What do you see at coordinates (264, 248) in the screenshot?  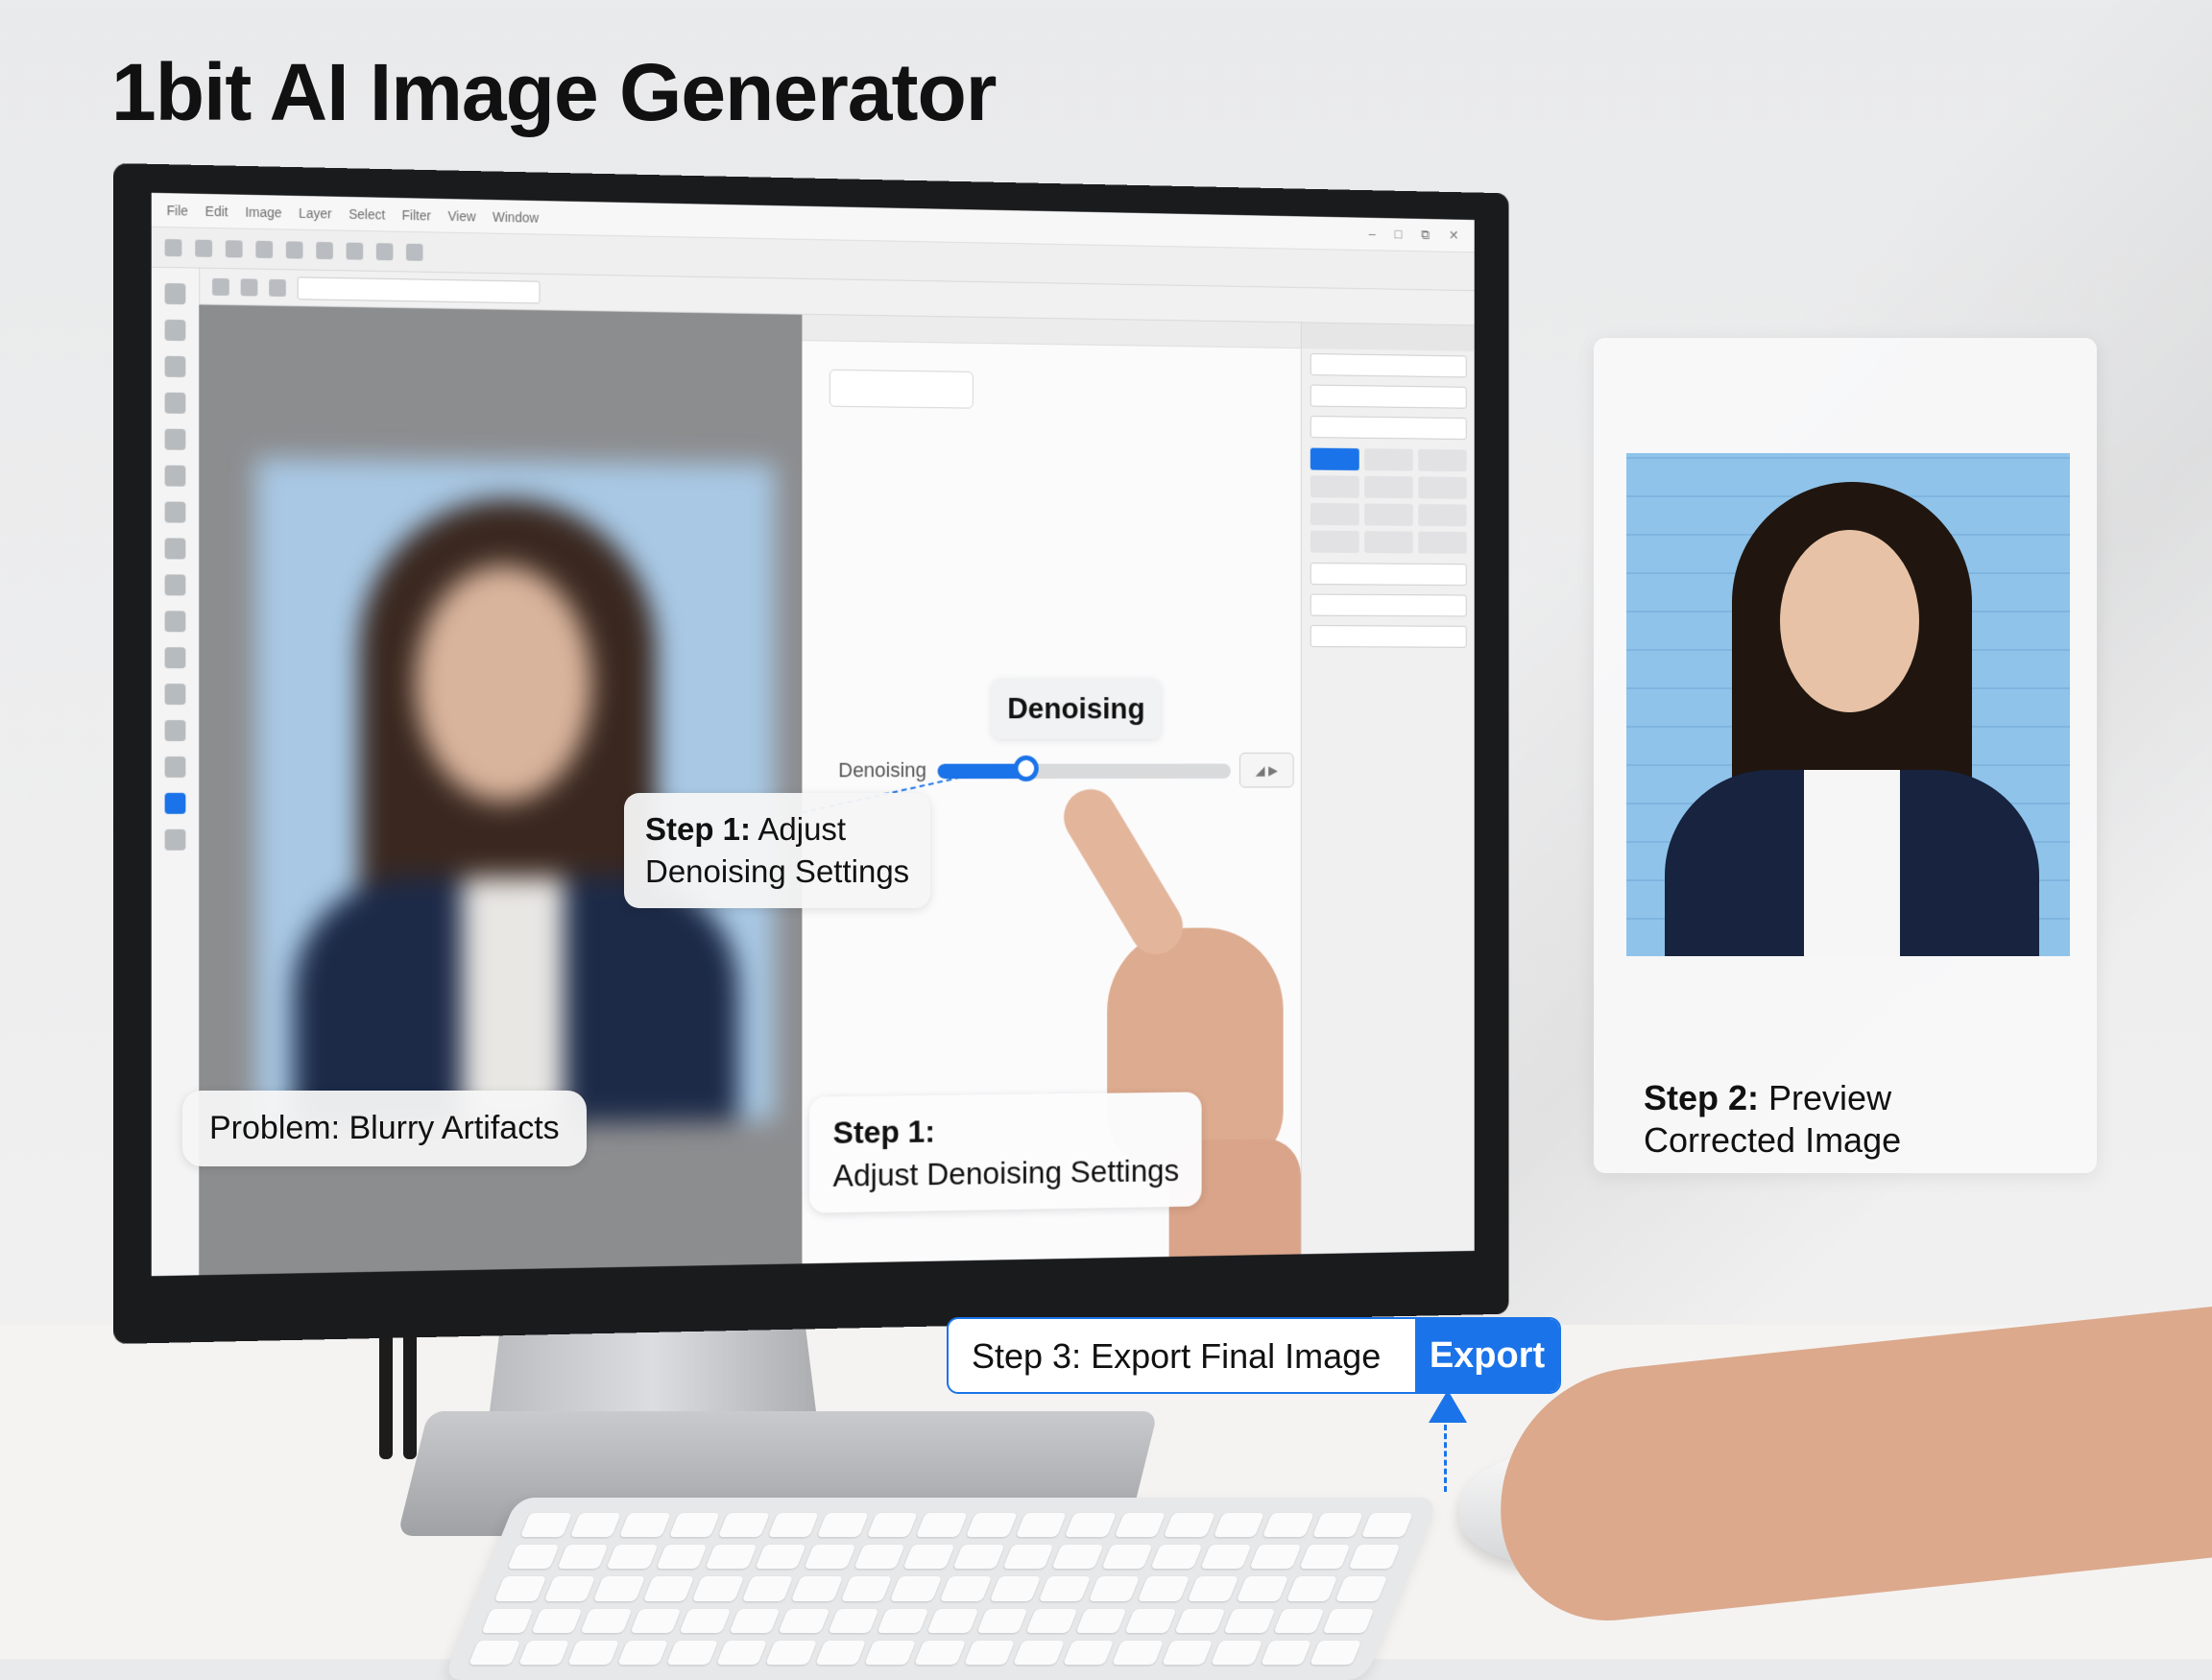 I see `document-icon` at bounding box center [264, 248].